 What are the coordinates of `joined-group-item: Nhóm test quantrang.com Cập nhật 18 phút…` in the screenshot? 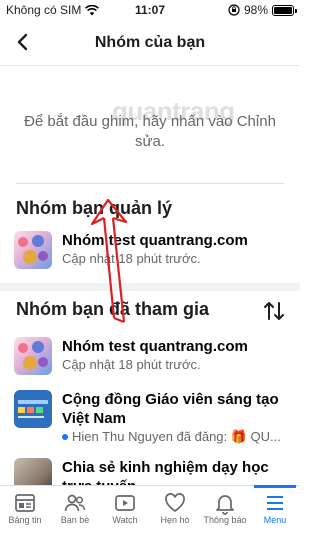 It's located at (154, 356).